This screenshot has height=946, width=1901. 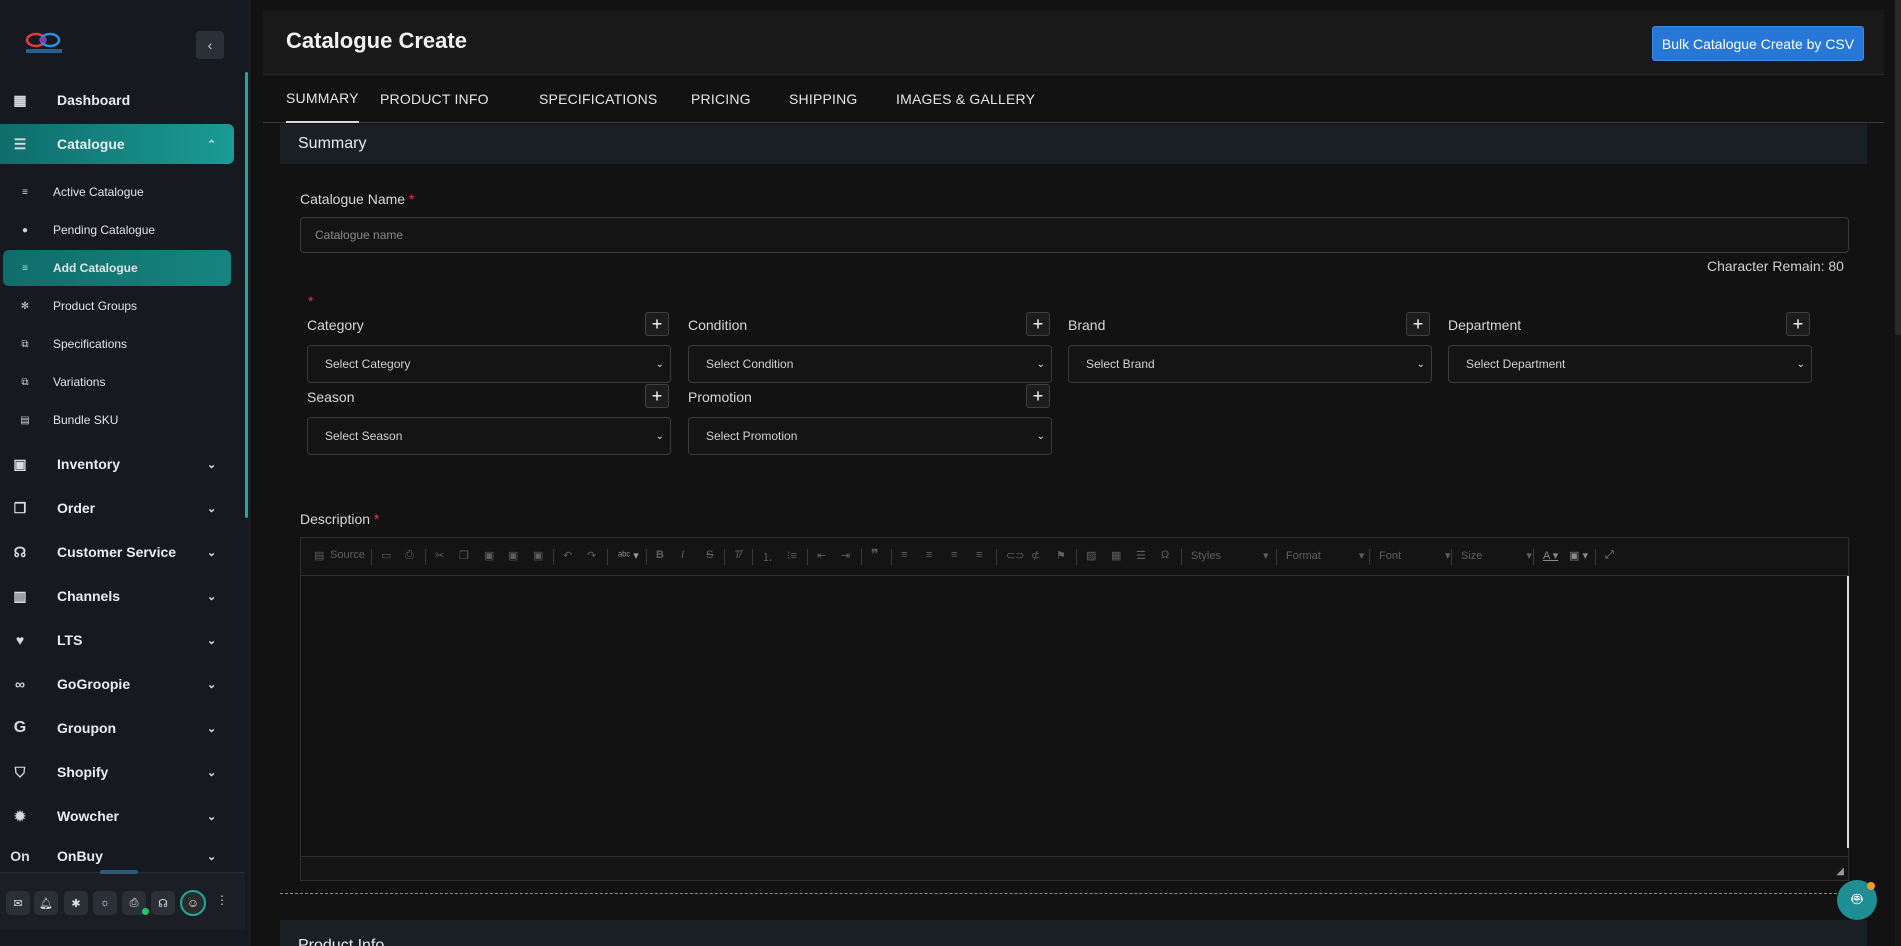 What do you see at coordinates (821, 555) in the screenshot?
I see `outdent-icon: ⇤` at bounding box center [821, 555].